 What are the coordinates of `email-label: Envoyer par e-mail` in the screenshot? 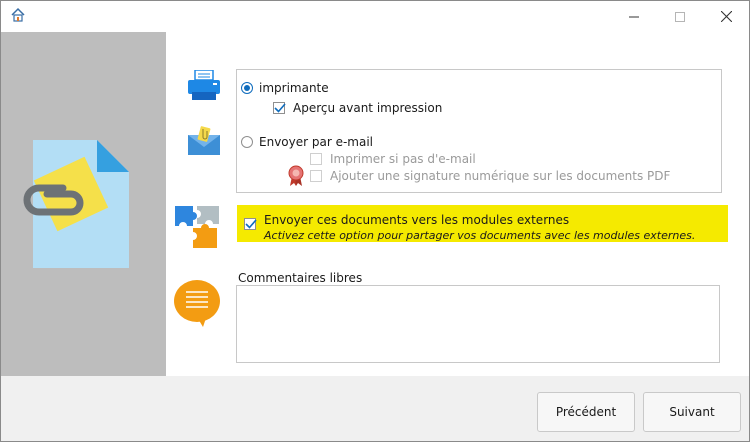 It's located at (316, 142).